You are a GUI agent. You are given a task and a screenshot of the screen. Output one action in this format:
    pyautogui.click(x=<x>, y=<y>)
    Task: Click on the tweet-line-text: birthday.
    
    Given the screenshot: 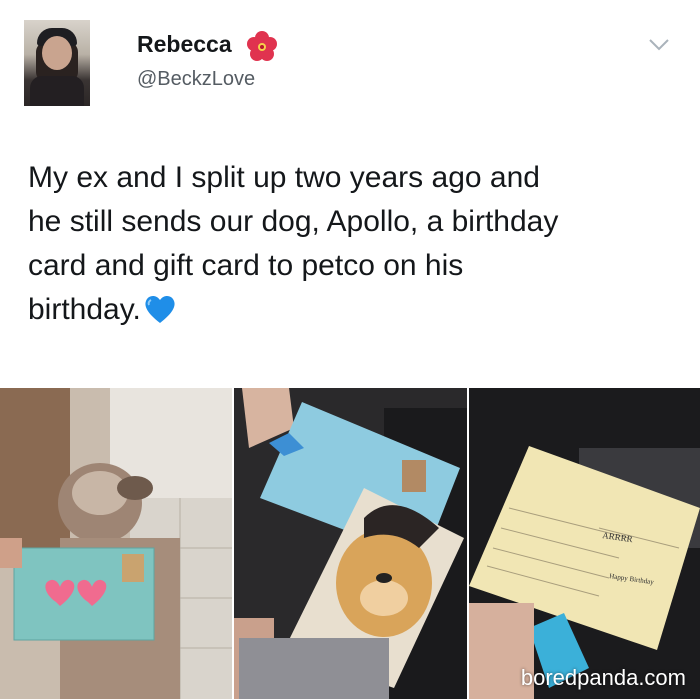 What is the action you would take?
    pyautogui.click(x=84, y=309)
    